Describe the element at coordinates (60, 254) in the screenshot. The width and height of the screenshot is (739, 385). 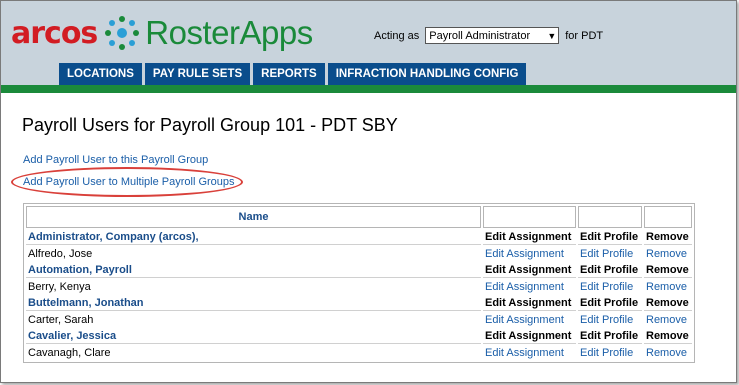
I see `user-name: Alfredo, Jose` at that location.